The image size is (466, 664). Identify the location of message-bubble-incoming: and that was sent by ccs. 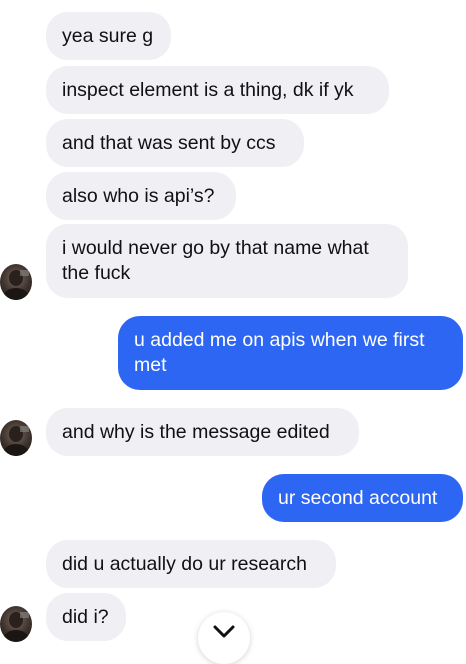
(175, 143).